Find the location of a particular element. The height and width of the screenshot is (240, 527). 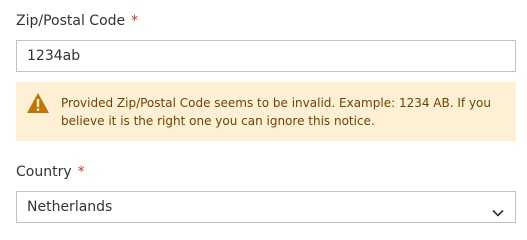

zip-input: 1234ab is located at coordinates (266, 56).